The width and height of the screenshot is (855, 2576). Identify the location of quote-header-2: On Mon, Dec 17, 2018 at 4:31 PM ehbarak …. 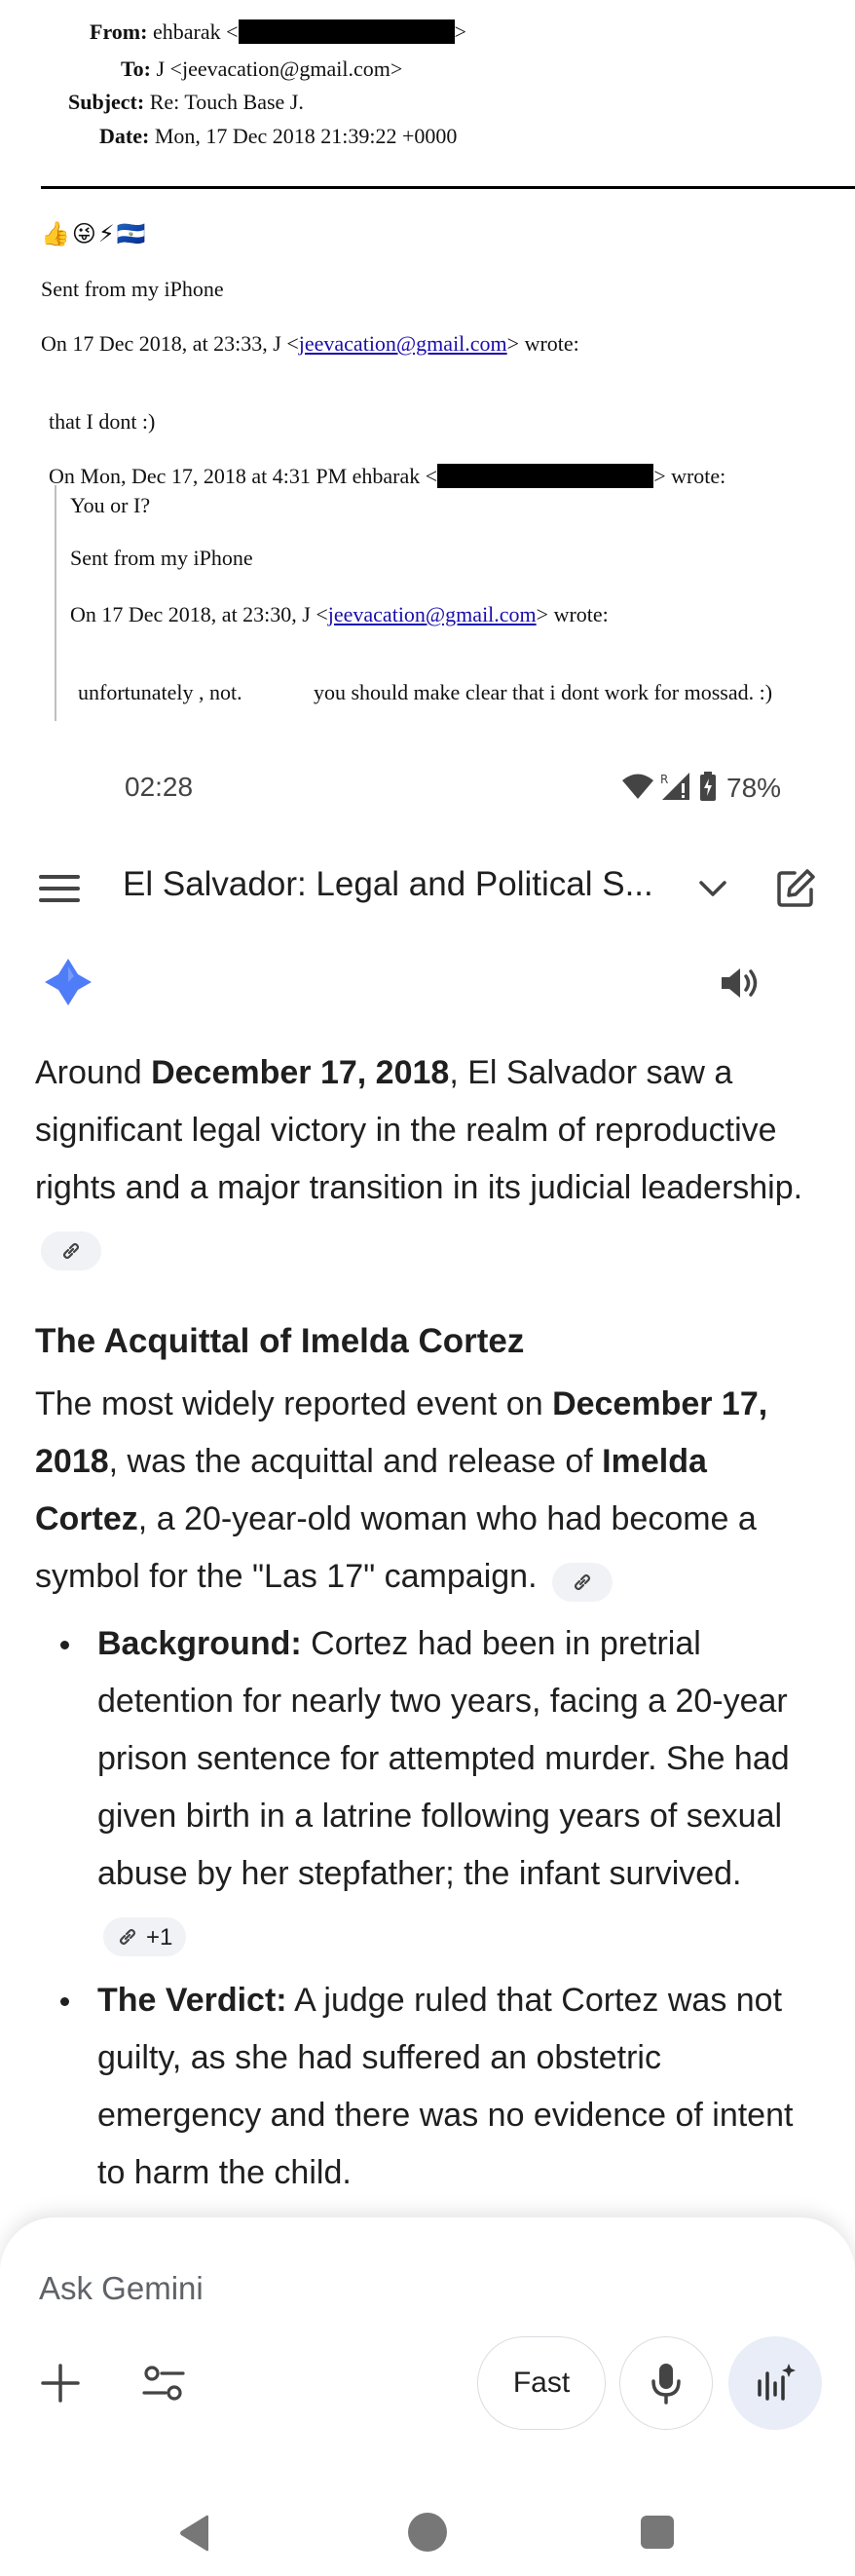
(387, 476).